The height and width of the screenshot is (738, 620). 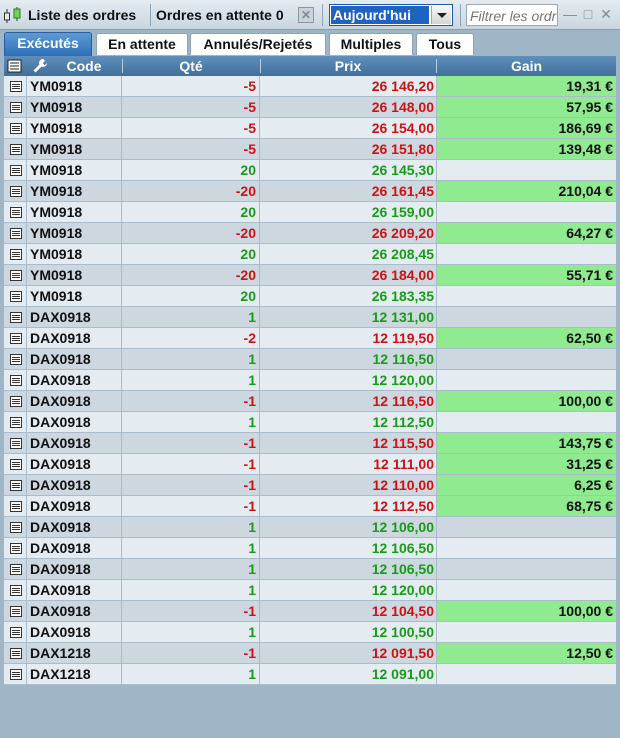 I want to click on table-row: DAX0918 1 12 100,50, so click(x=310, y=632).